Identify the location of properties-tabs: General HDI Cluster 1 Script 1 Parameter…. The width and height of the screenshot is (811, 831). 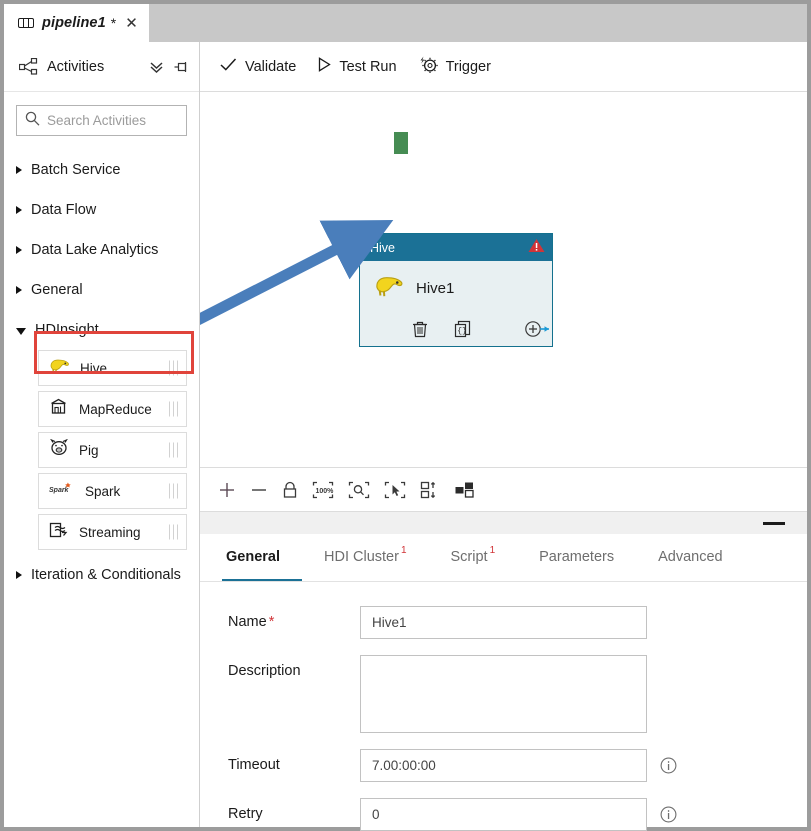
(503, 558).